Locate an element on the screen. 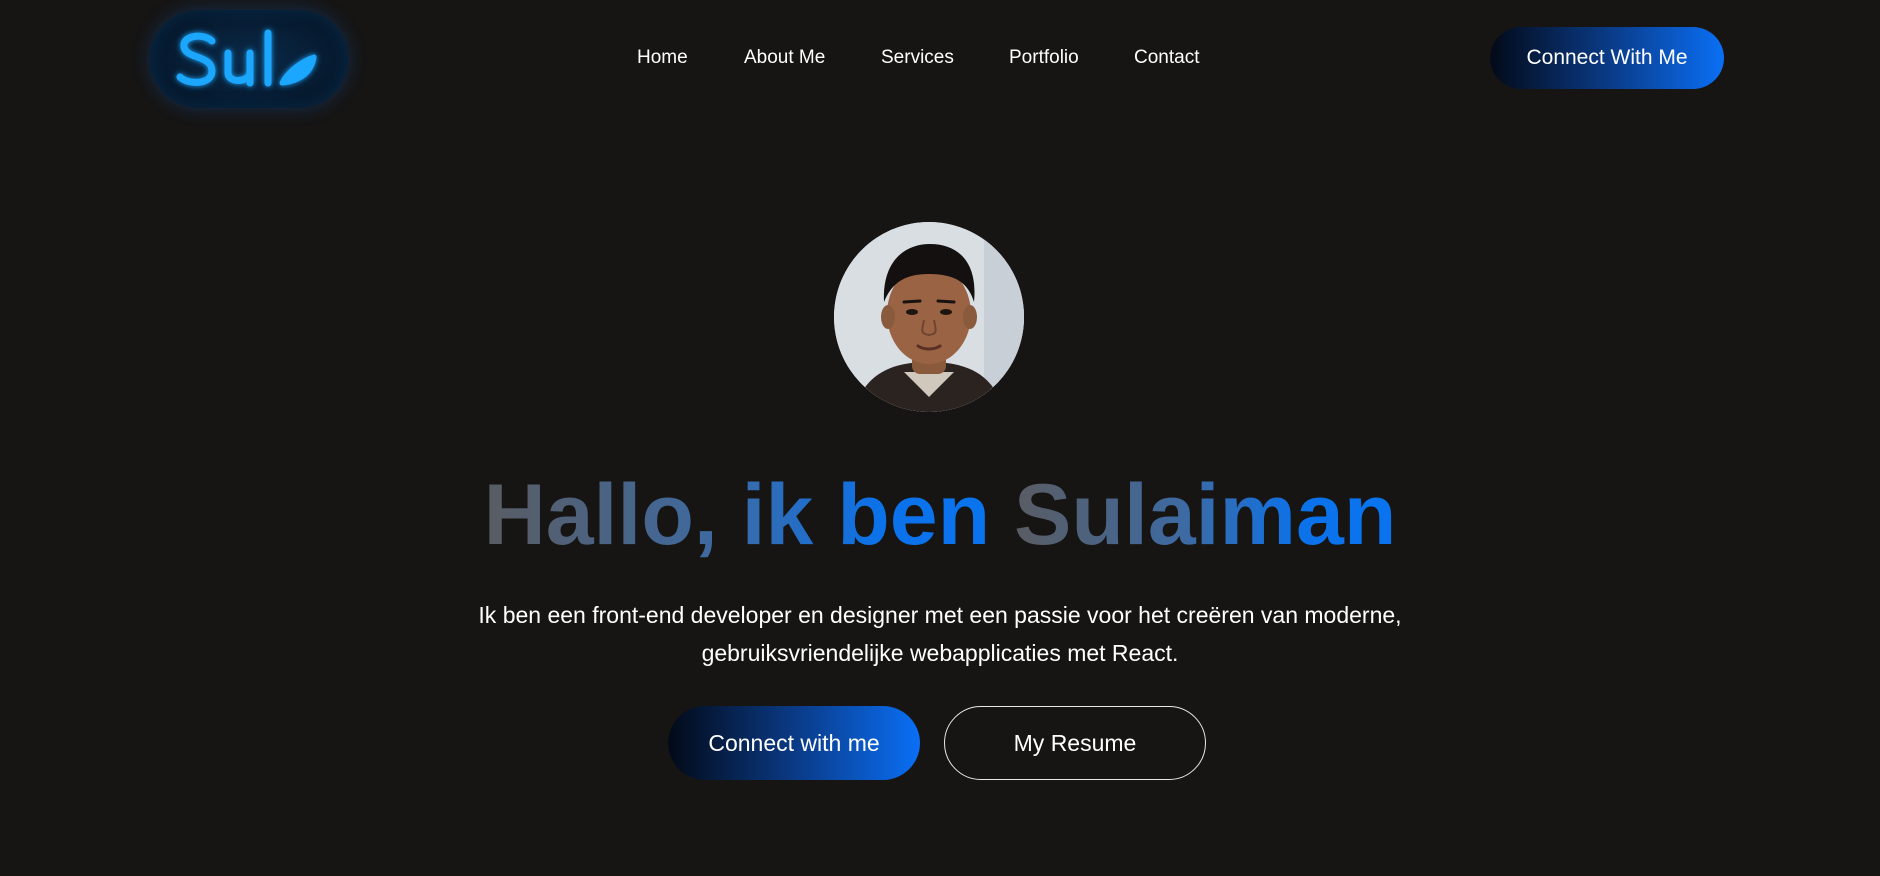 The width and height of the screenshot is (1880, 876). profile-photo-avatar is located at coordinates (929, 317).